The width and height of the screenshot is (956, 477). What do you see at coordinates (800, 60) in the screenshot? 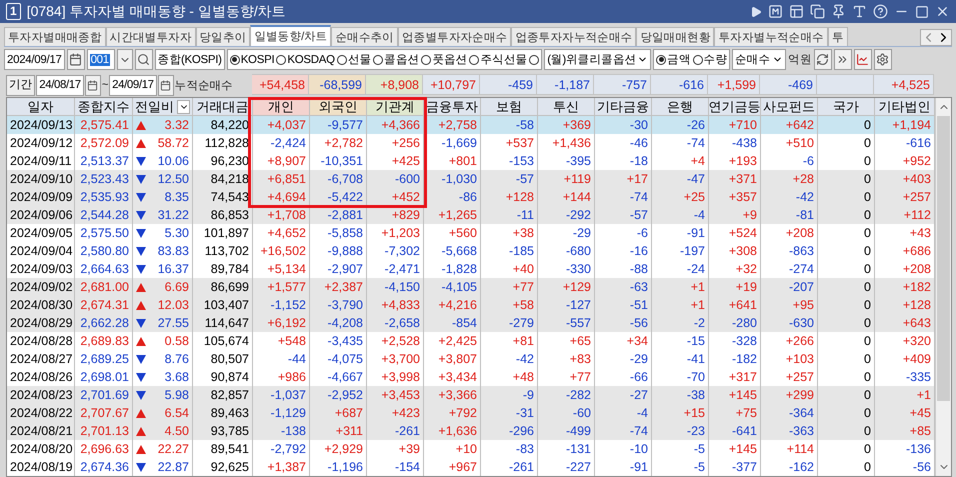
I see `unit-label: 억원` at bounding box center [800, 60].